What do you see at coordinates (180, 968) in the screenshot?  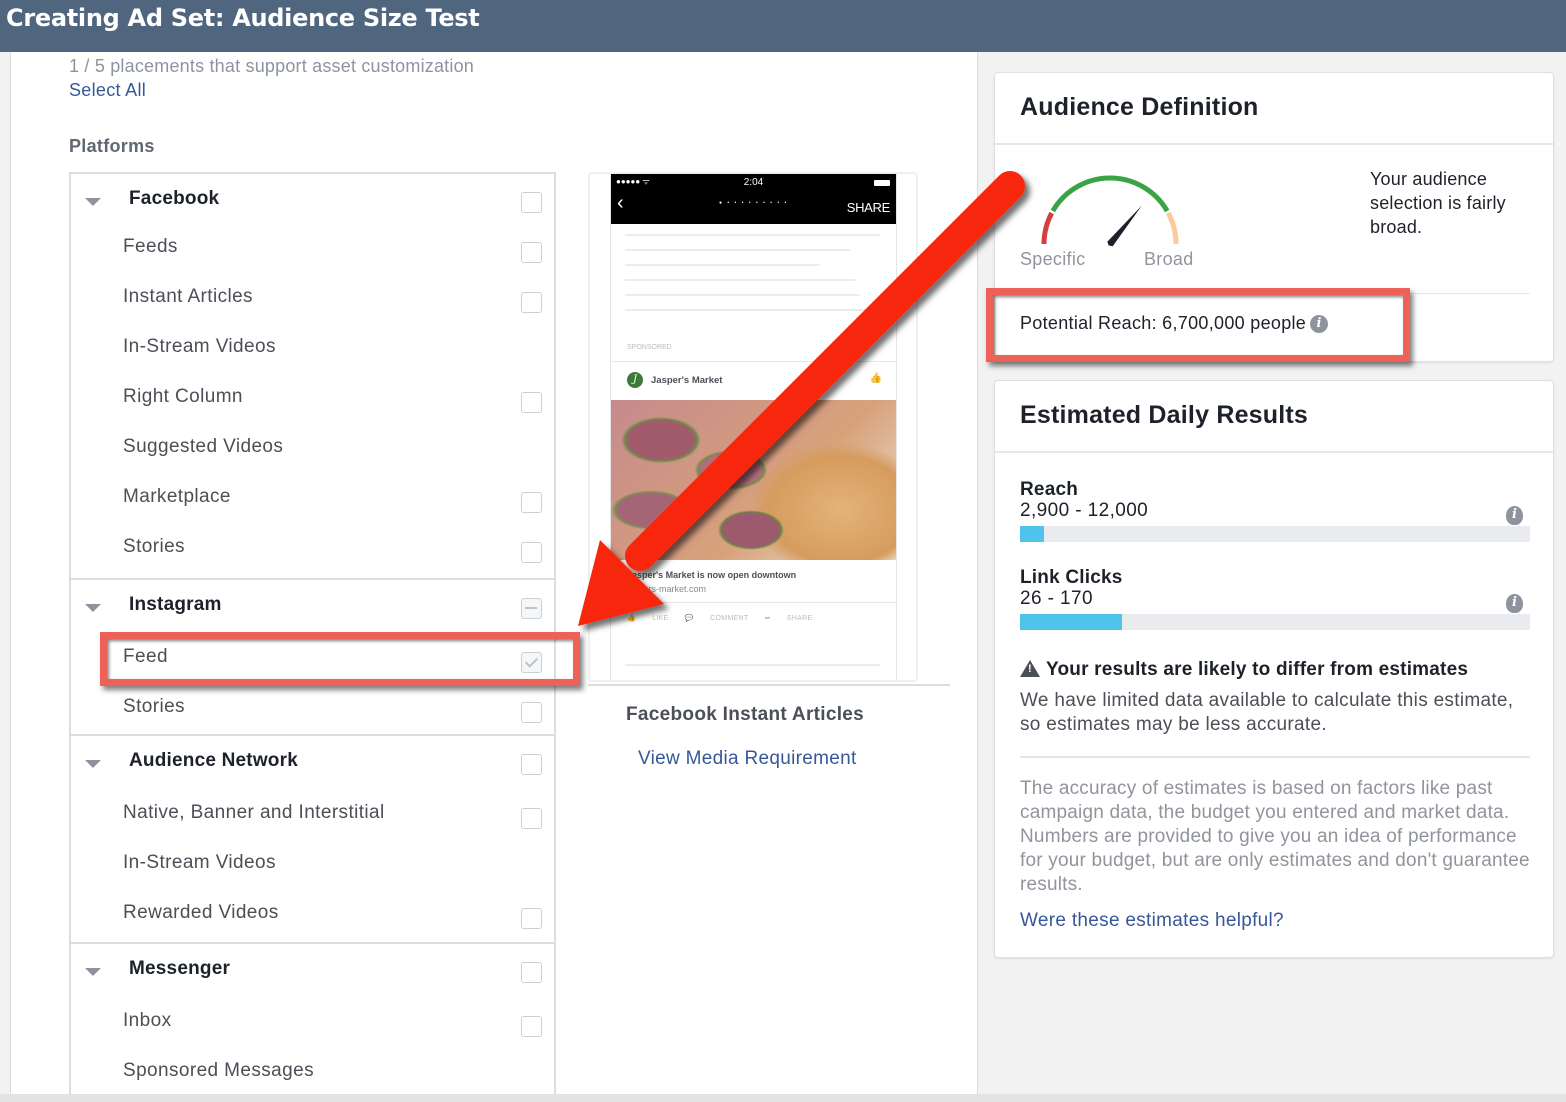 I see `platform-name: Messenger` at bounding box center [180, 968].